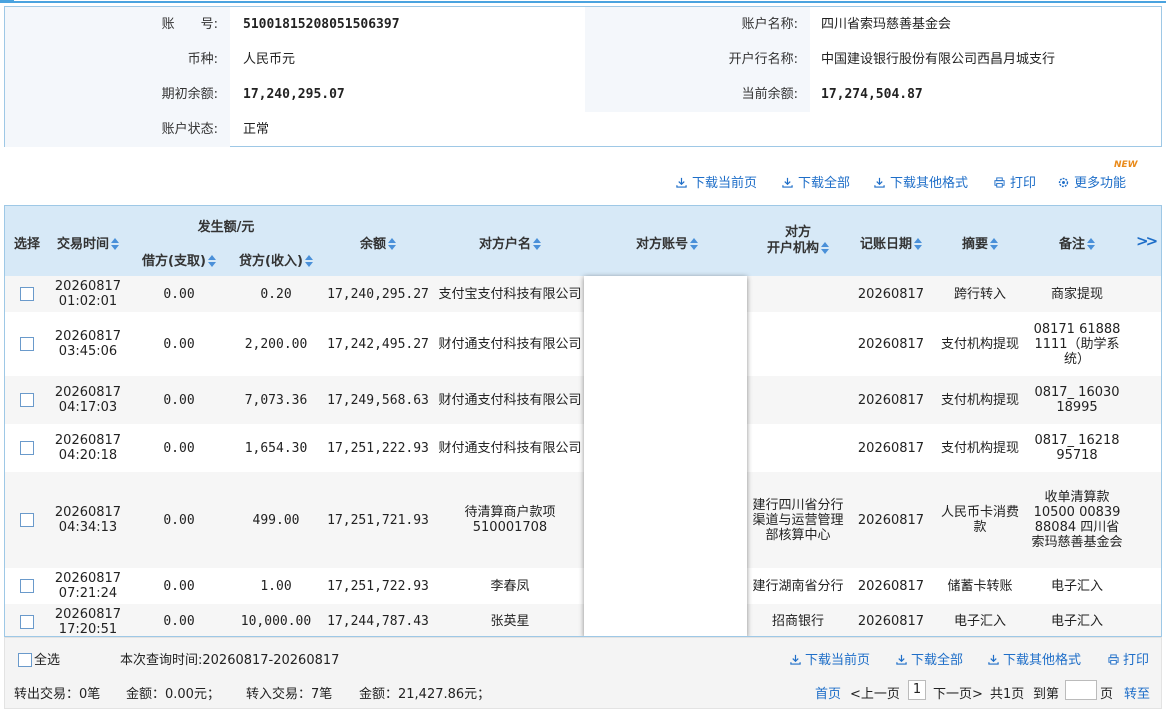  Describe the element at coordinates (88, 301) in the screenshot. I see `cell-time: 01:02:01` at that location.